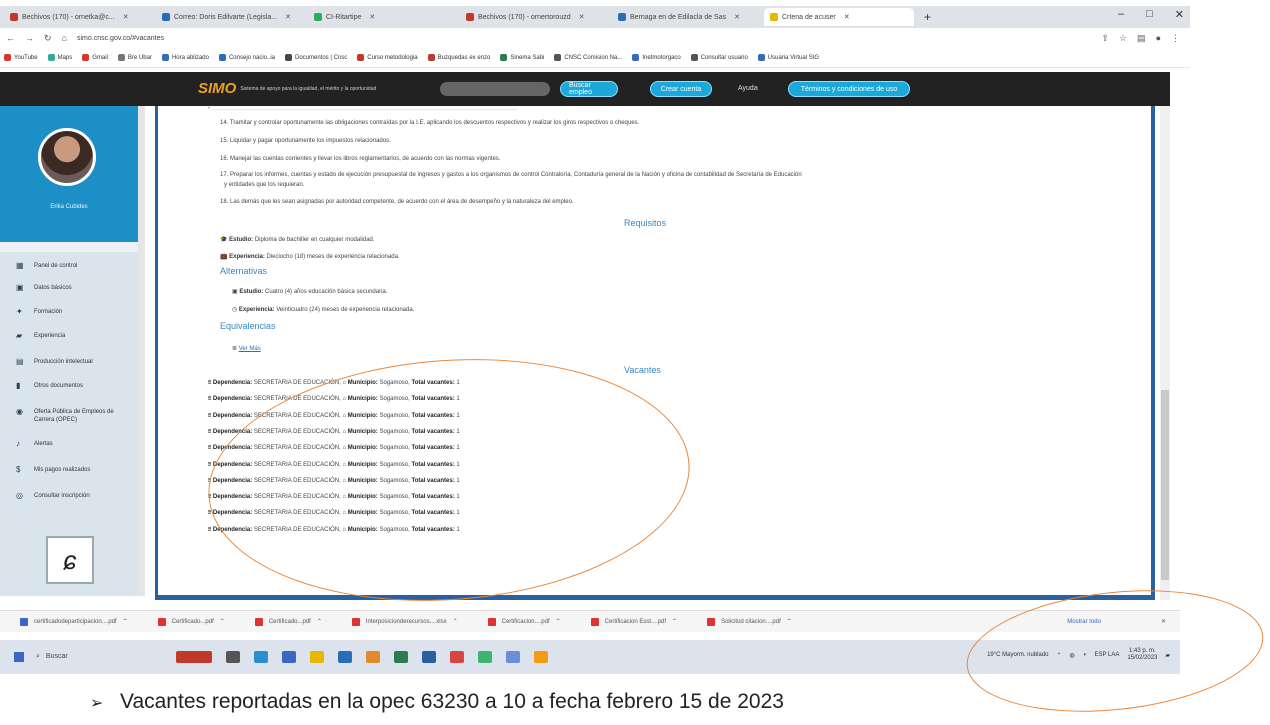 This screenshot has height=725, width=1270. What do you see at coordinates (1175, 38) in the screenshot?
I see `menu-icon: ⋮` at bounding box center [1175, 38].